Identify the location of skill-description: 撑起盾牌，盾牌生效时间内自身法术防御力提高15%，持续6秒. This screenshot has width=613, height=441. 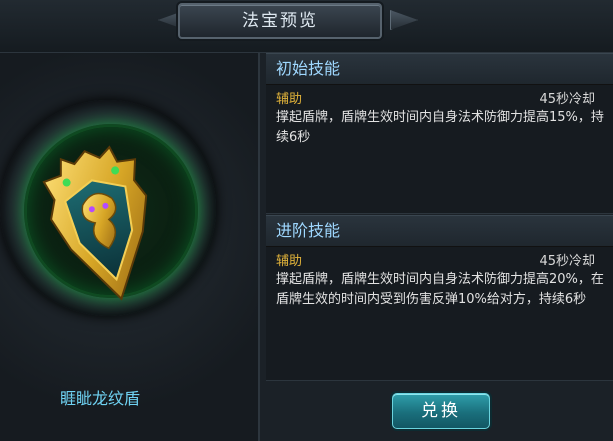
(440, 127).